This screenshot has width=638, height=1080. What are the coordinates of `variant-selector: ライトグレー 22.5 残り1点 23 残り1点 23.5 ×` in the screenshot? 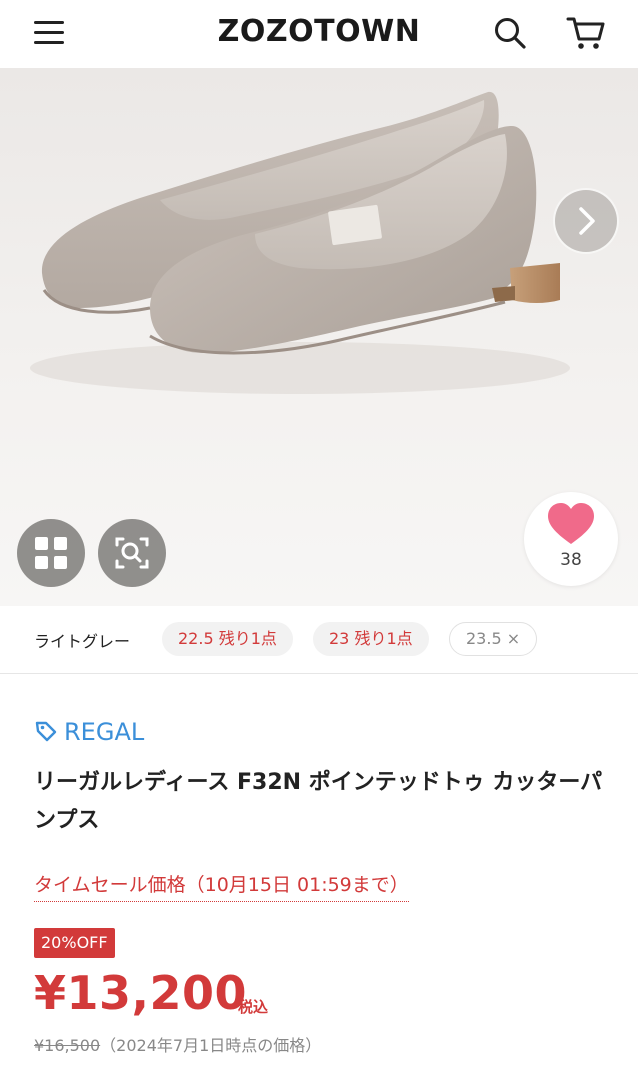 It's located at (319, 640).